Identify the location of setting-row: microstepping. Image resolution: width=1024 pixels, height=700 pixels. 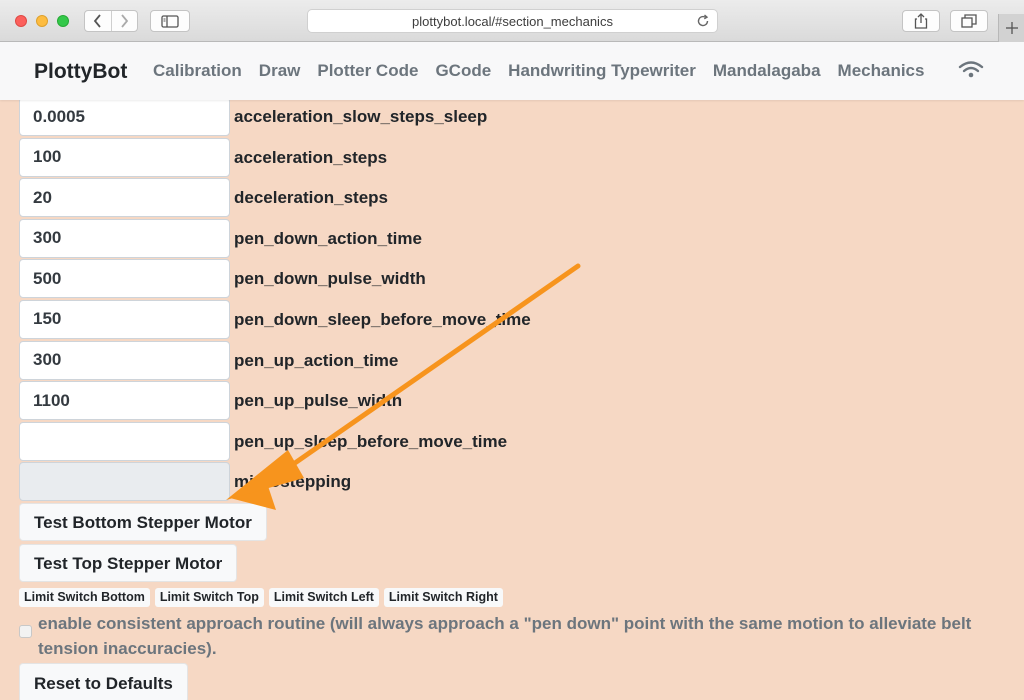
(514, 482).